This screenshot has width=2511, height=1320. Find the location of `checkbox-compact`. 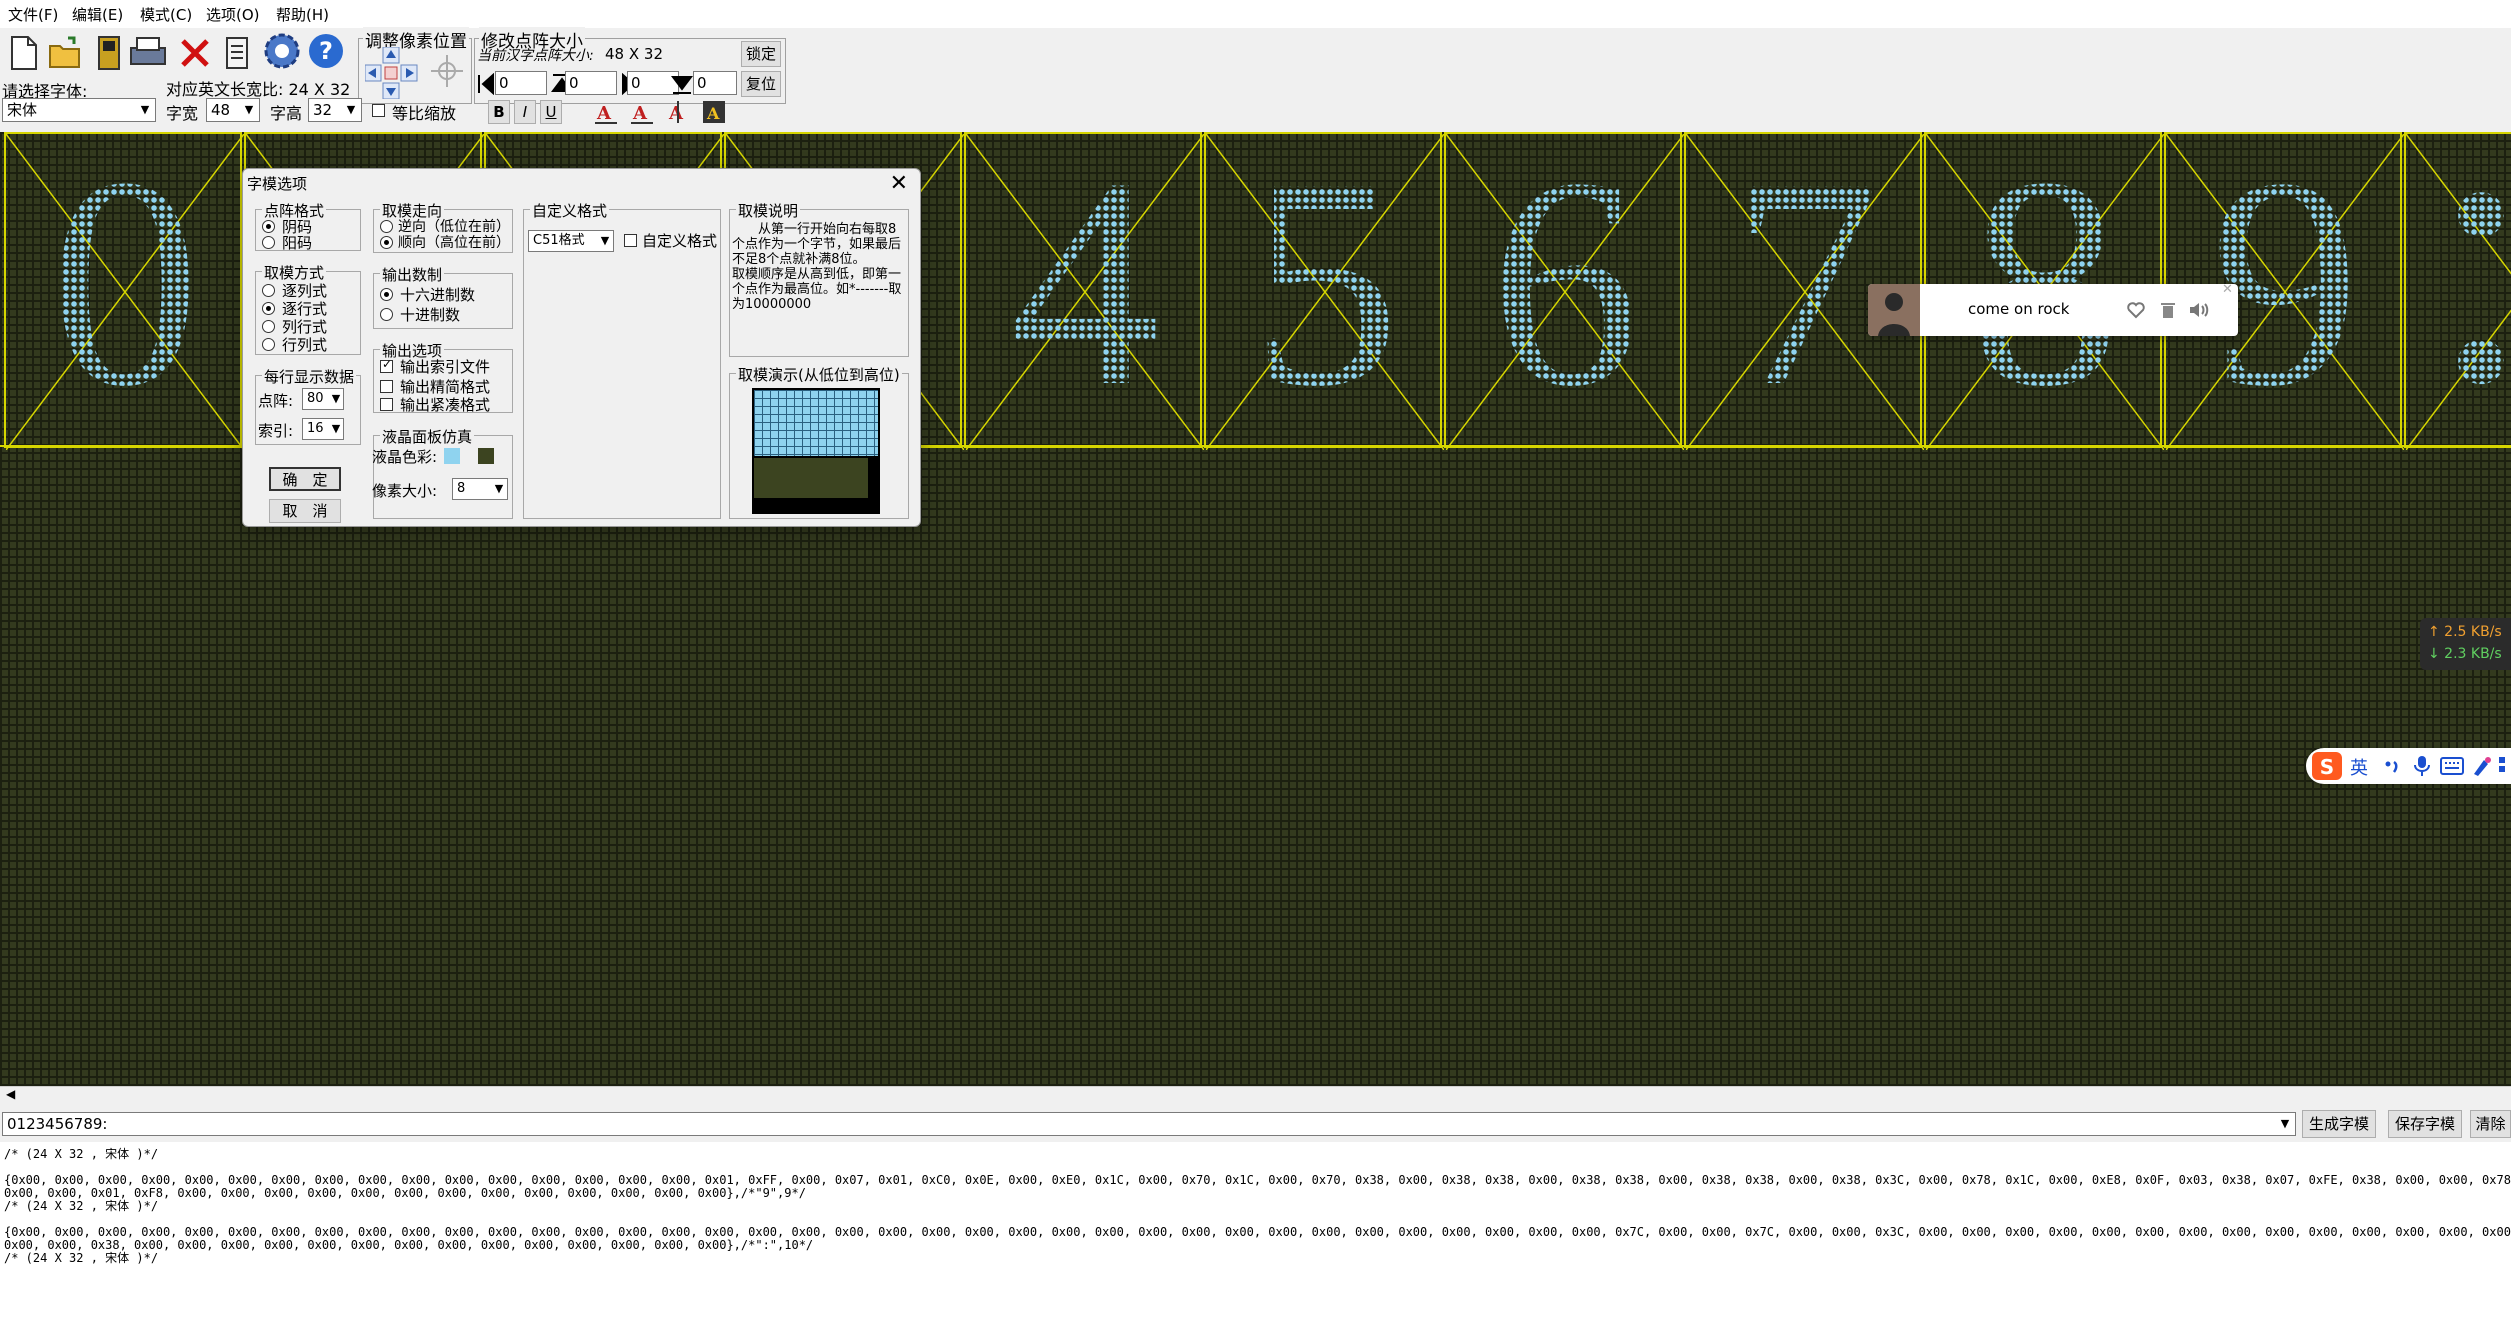

checkbox-compact is located at coordinates (386, 386).